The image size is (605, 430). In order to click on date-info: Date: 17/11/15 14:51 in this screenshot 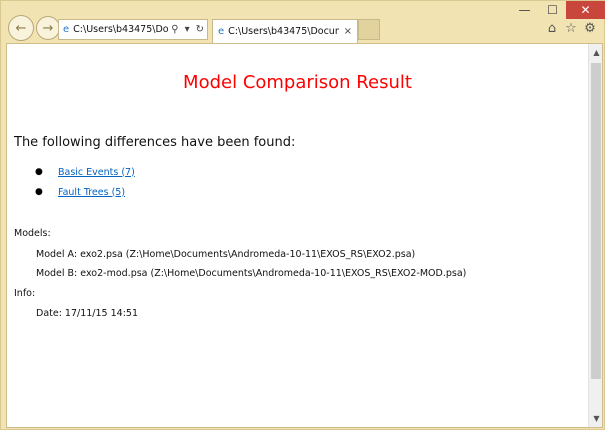, I will do `click(87, 313)`.